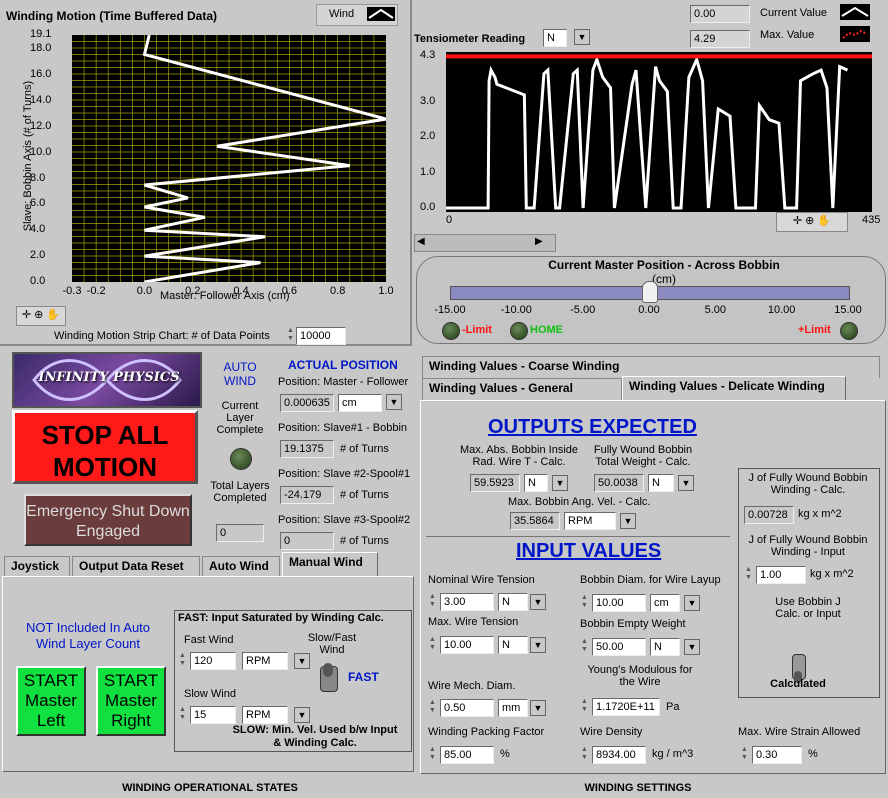 The image size is (888, 798). What do you see at coordinates (734, 388) in the screenshot?
I see `tab-delicate-winding: Winding Values - Delicate Winding` at bounding box center [734, 388].